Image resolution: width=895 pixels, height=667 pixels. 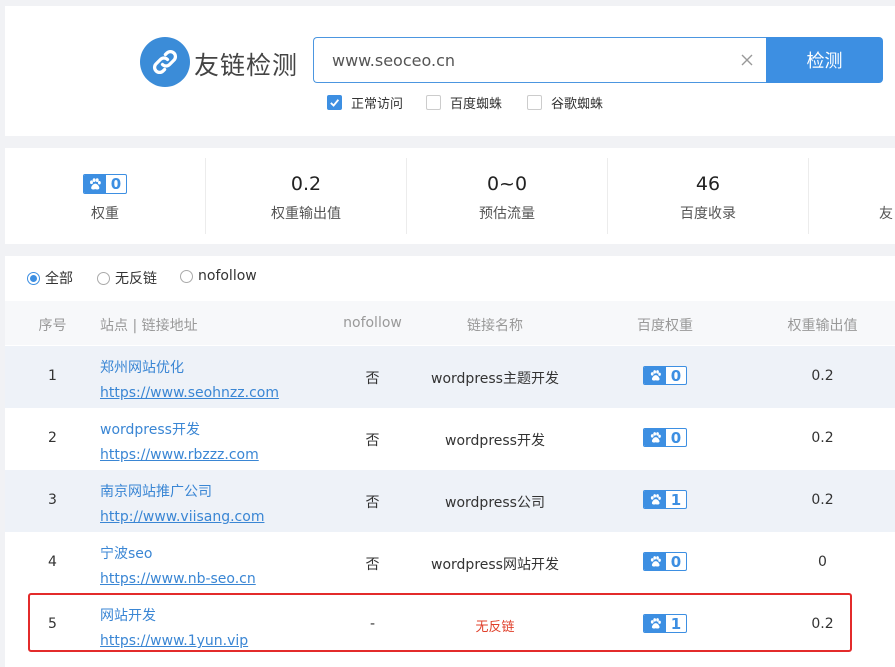 I want to click on row-index: 2, so click(x=52, y=438).